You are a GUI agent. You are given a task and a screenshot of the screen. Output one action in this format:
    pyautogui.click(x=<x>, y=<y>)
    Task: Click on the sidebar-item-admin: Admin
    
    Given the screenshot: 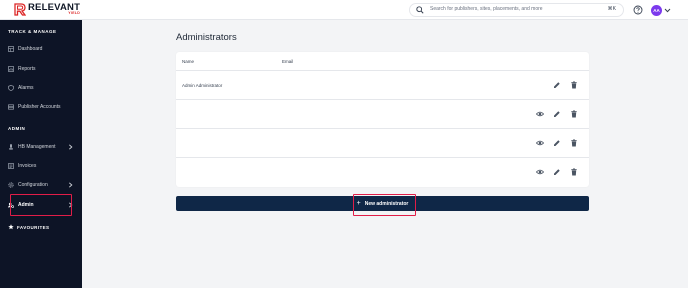 What is the action you would take?
    pyautogui.click(x=41, y=205)
    